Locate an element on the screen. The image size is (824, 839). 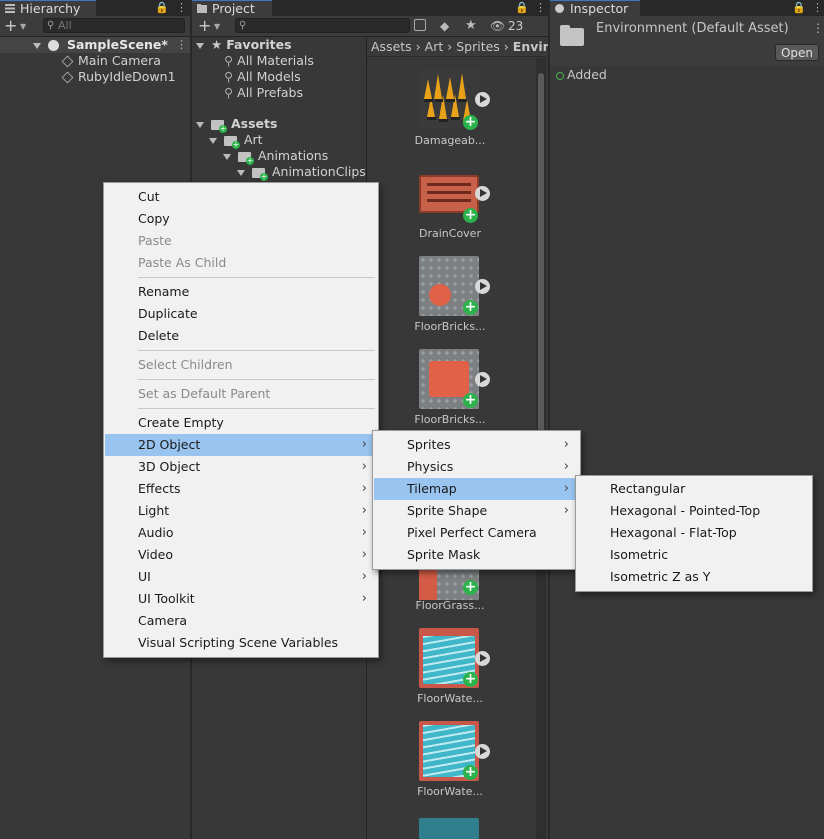
project-search: ⚲ is located at coordinates (322, 25).